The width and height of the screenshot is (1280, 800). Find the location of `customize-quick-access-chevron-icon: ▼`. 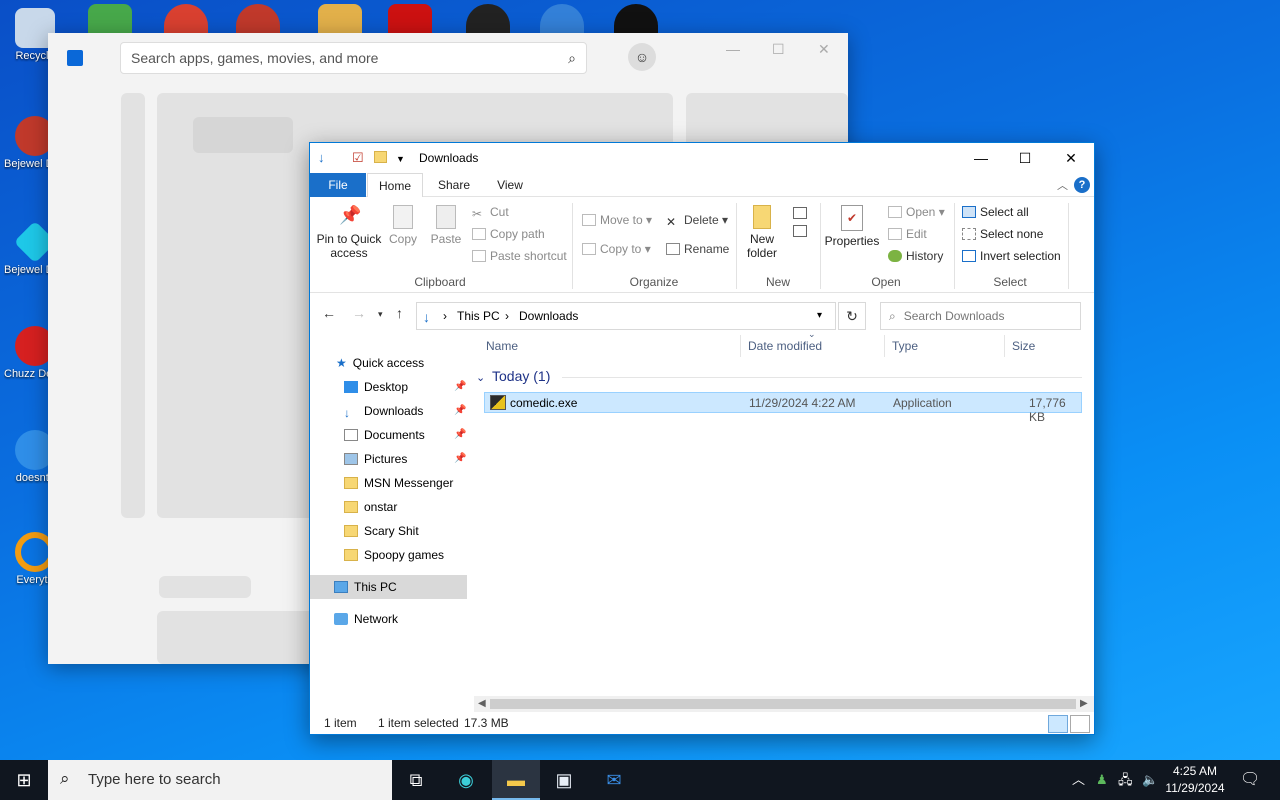

customize-quick-access-chevron-icon: ▼ is located at coordinates (400, 159).